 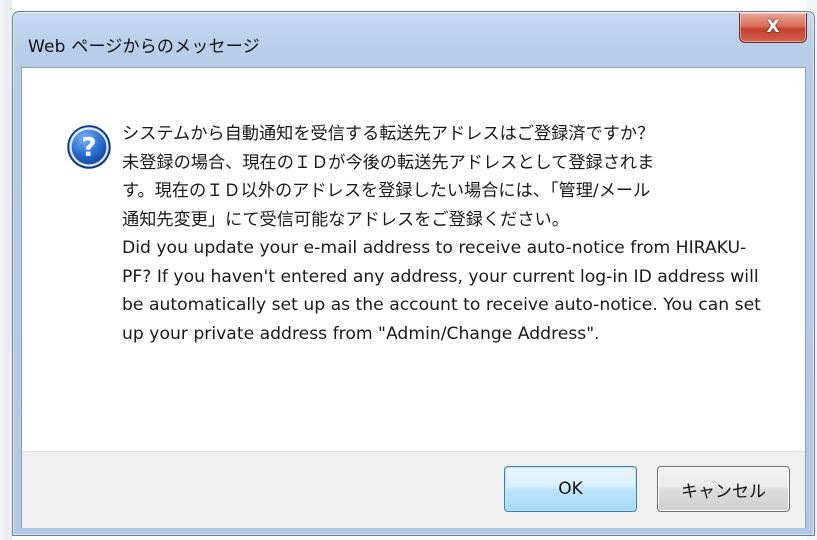 What do you see at coordinates (413, 489) in the screenshot?
I see `button-bar: OK キャンセル` at bounding box center [413, 489].